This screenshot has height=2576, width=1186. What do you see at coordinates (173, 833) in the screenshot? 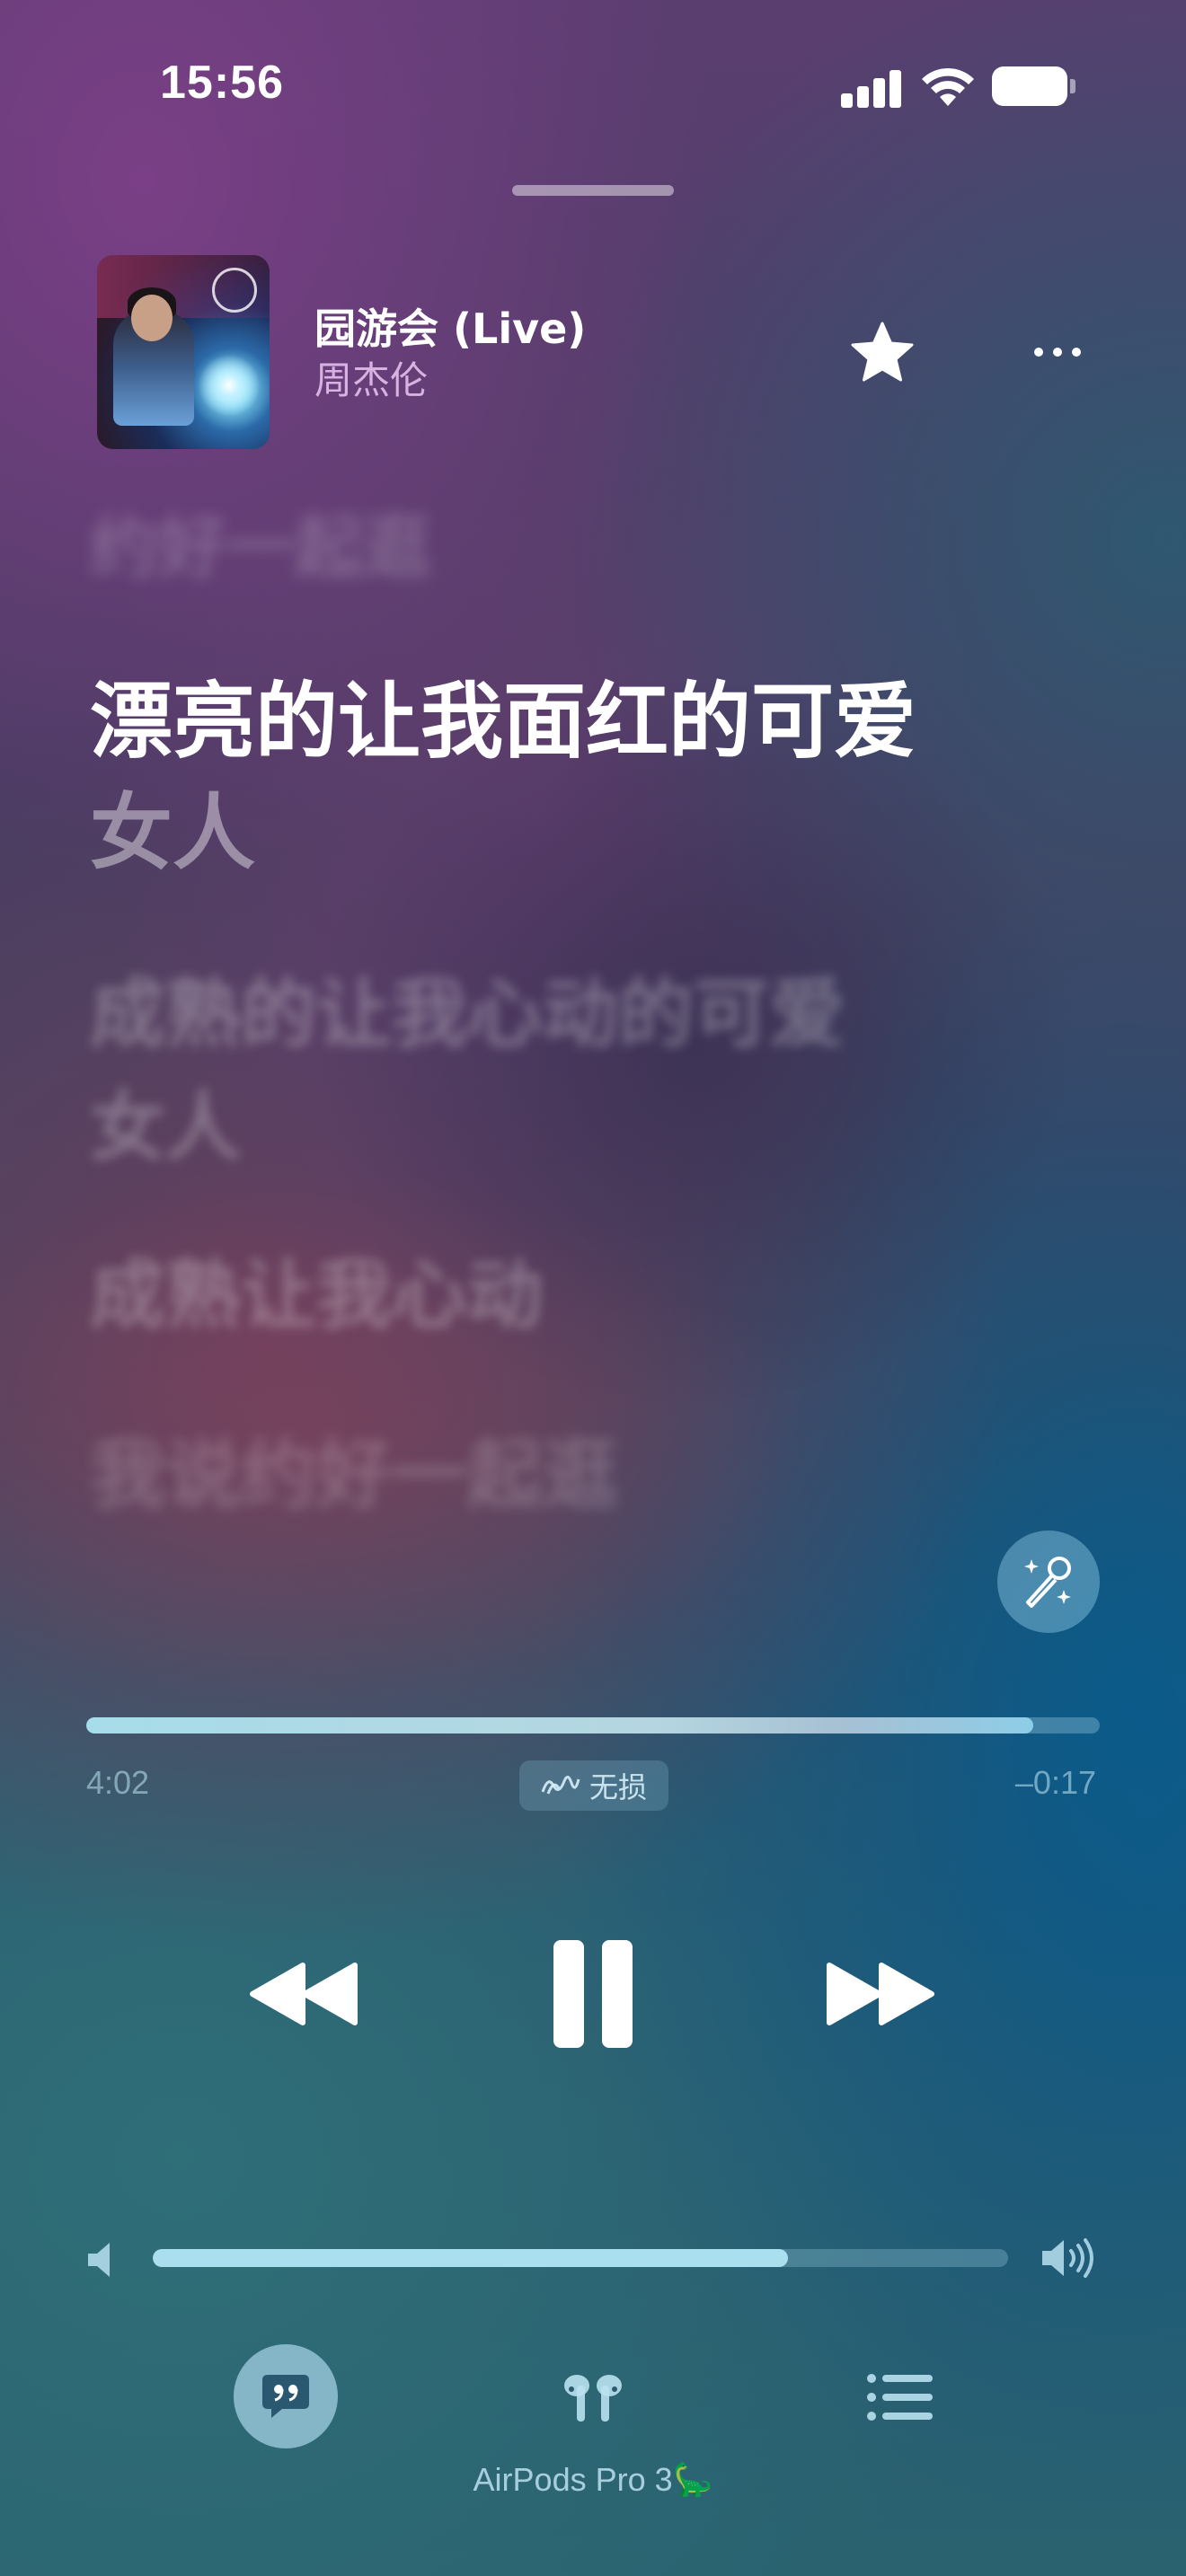
I see `lyric-current-line2: 女人` at bounding box center [173, 833].